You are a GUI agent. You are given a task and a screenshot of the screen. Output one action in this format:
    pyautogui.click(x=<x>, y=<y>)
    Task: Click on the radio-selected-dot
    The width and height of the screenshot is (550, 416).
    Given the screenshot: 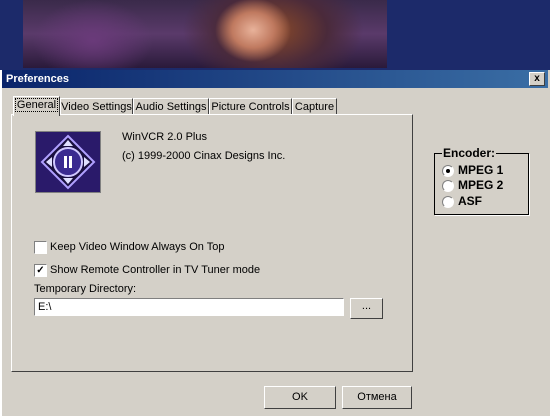 What is the action you would take?
    pyautogui.click(x=448, y=171)
    